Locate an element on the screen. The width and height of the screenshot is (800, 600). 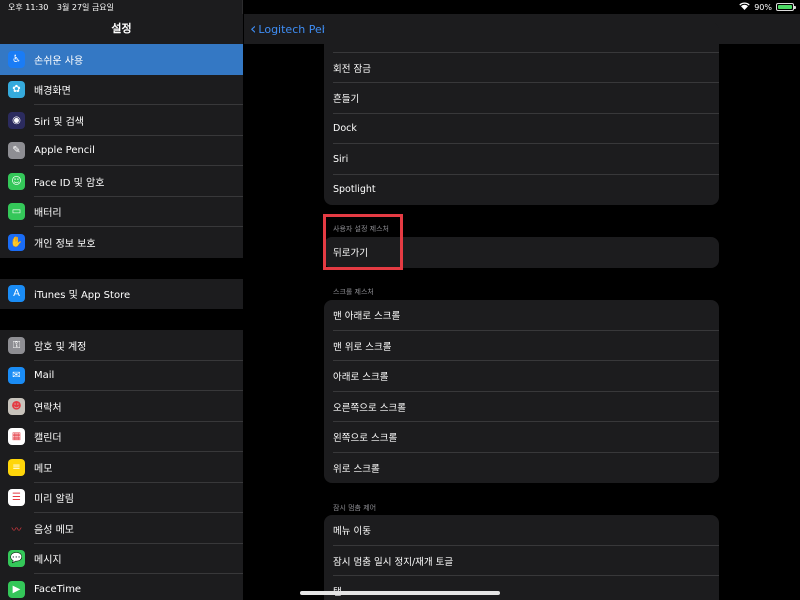
status-time: 오후 11:30 is located at coordinates (28, 7).